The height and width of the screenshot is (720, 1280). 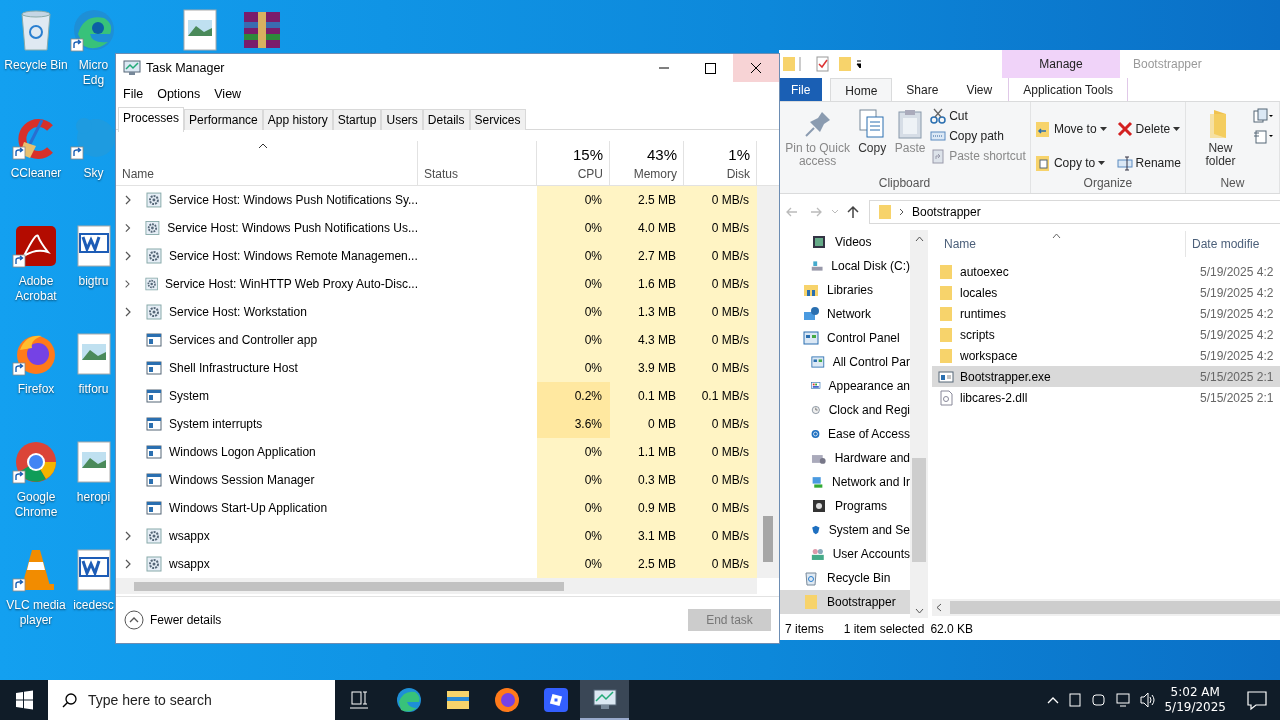 What do you see at coordinates (1042, 129) in the screenshot?
I see `move-to-folder-icon` at bounding box center [1042, 129].